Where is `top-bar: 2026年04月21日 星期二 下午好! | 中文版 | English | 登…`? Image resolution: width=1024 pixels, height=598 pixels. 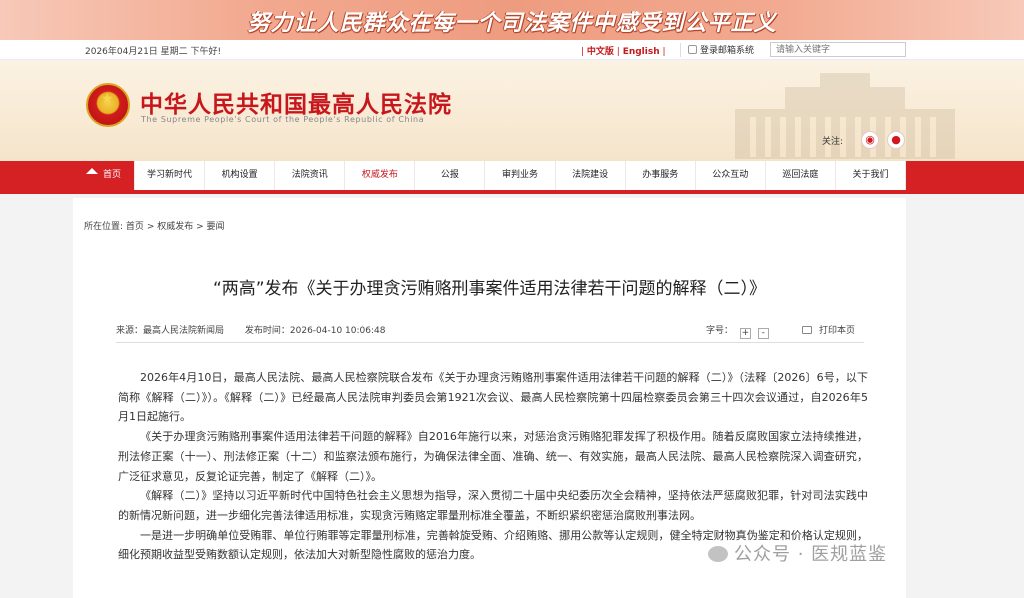
top-bar: 2026年04月21日 星期二 下午好! | 中文版 | English | 登… is located at coordinates (512, 50).